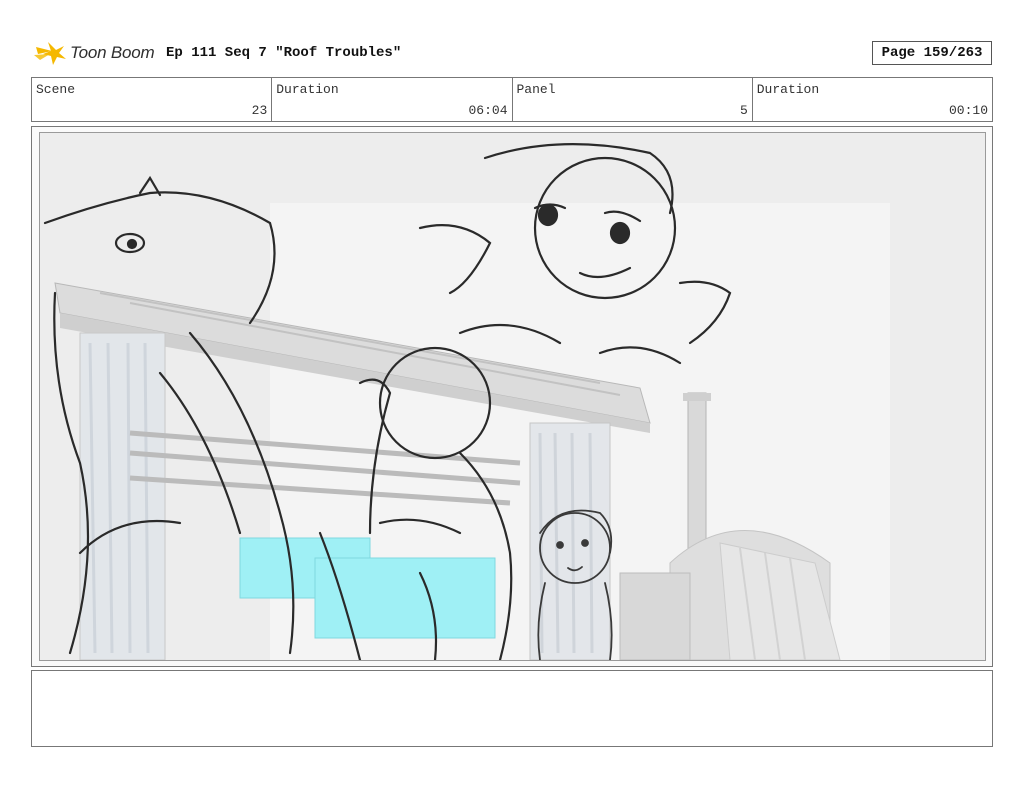 The height and width of the screenshot is (793, 1024). What do you see at coordinates (536, 89) in the screenshot?
I see `panel-label: Panel` at bounding box center [536, 89].